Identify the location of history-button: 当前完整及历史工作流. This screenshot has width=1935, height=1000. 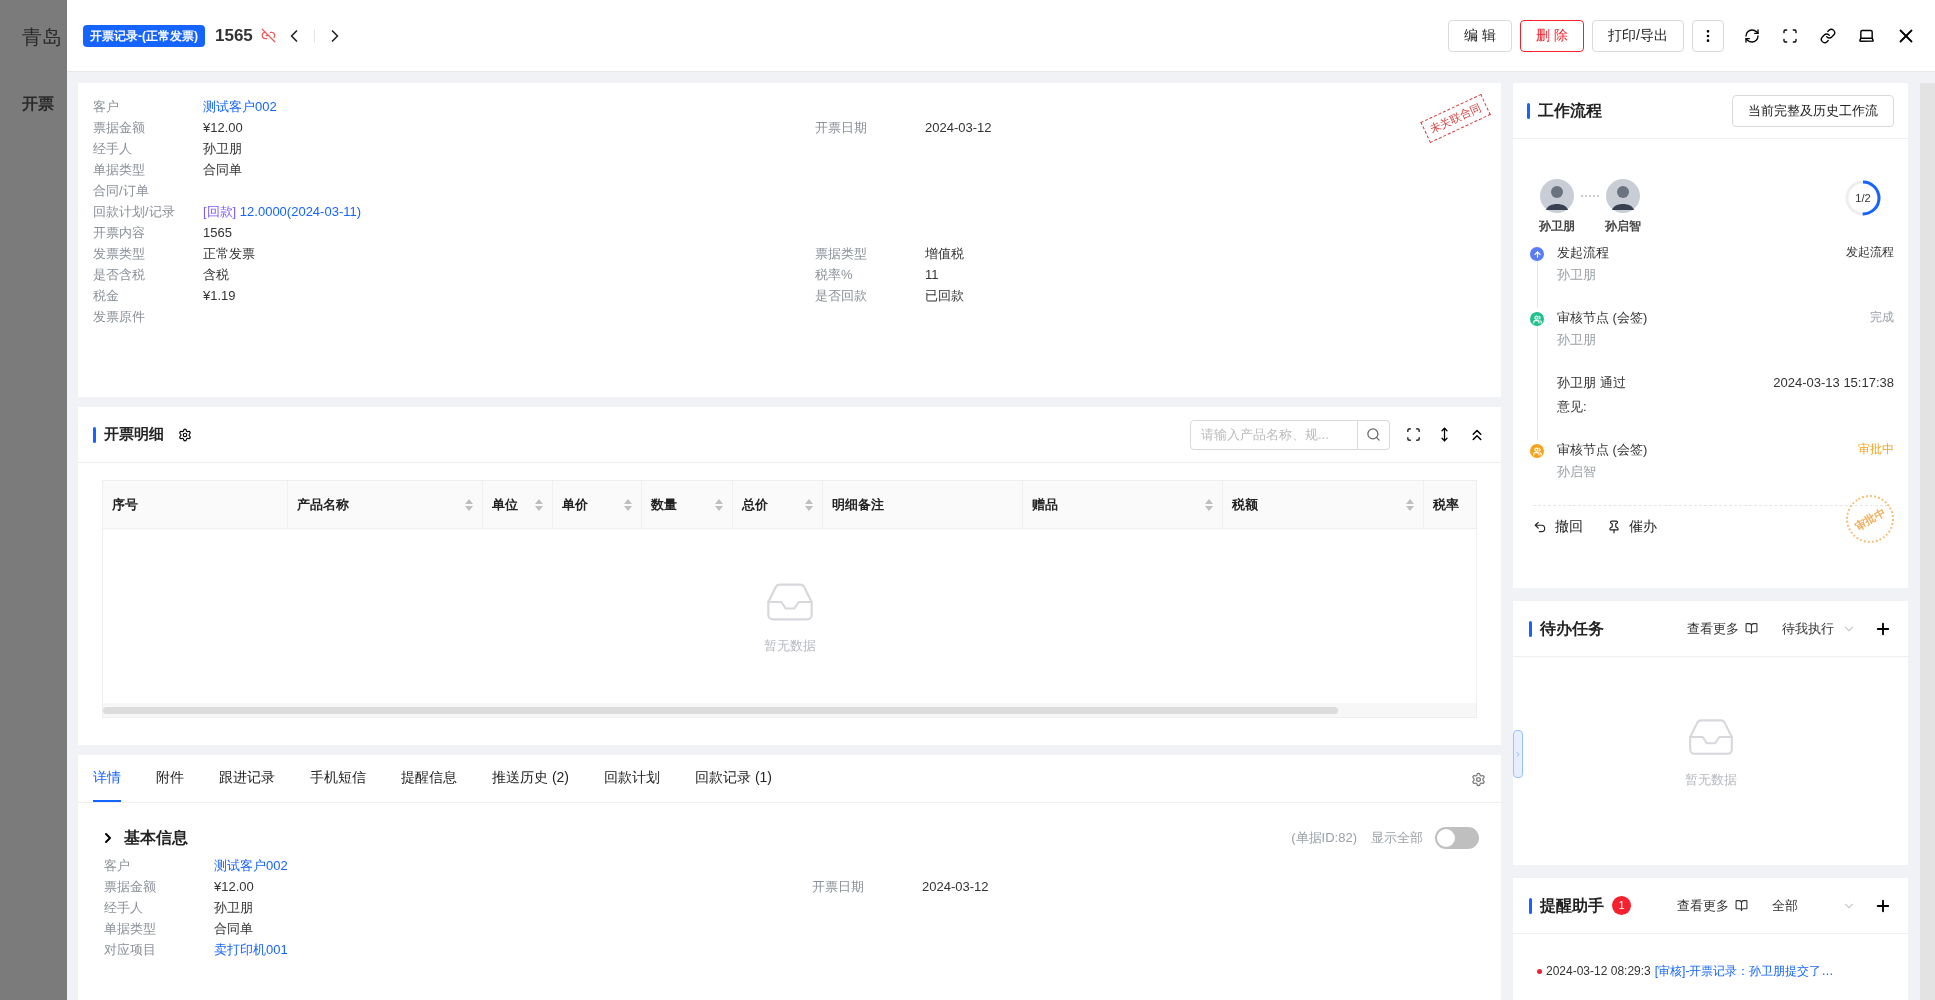
(1813, 110).